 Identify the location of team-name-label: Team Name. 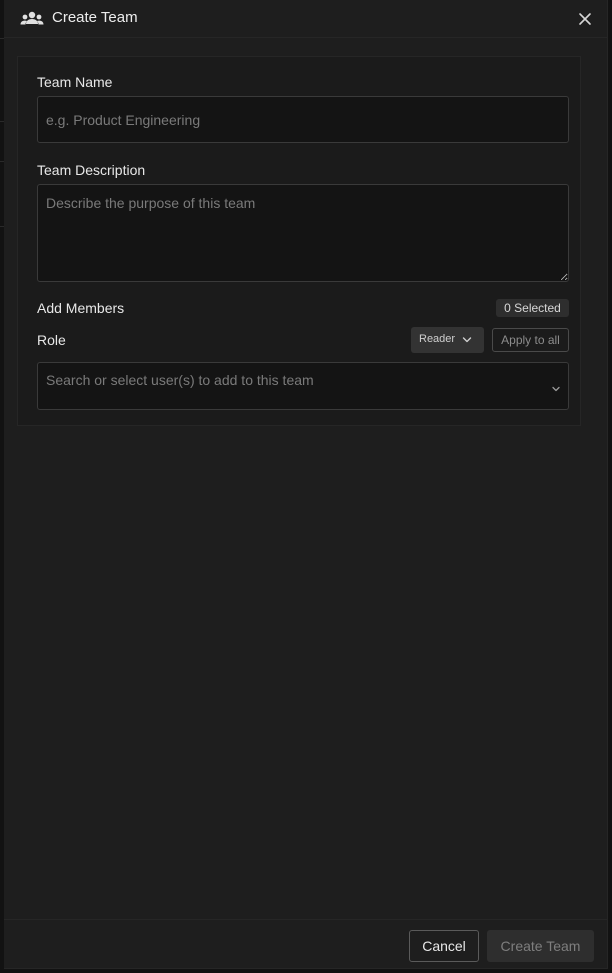
(75, 82).